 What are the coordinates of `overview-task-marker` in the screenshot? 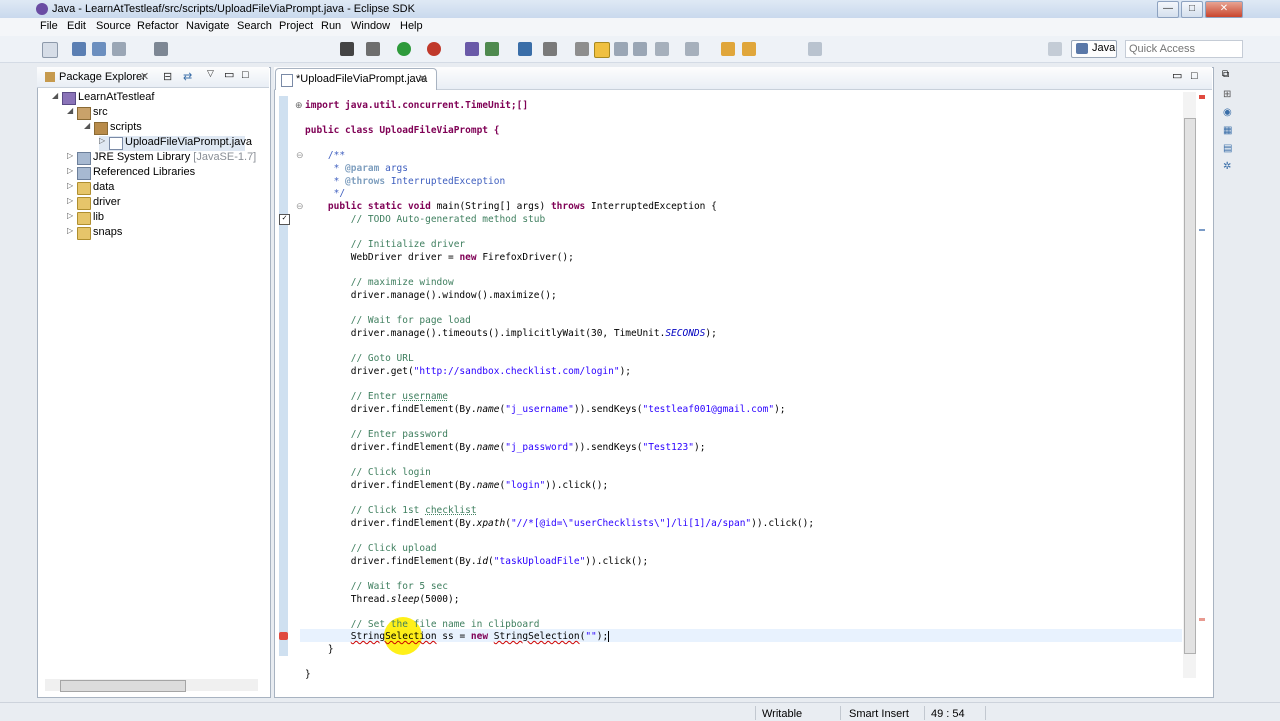 It's located at (1202, 230).